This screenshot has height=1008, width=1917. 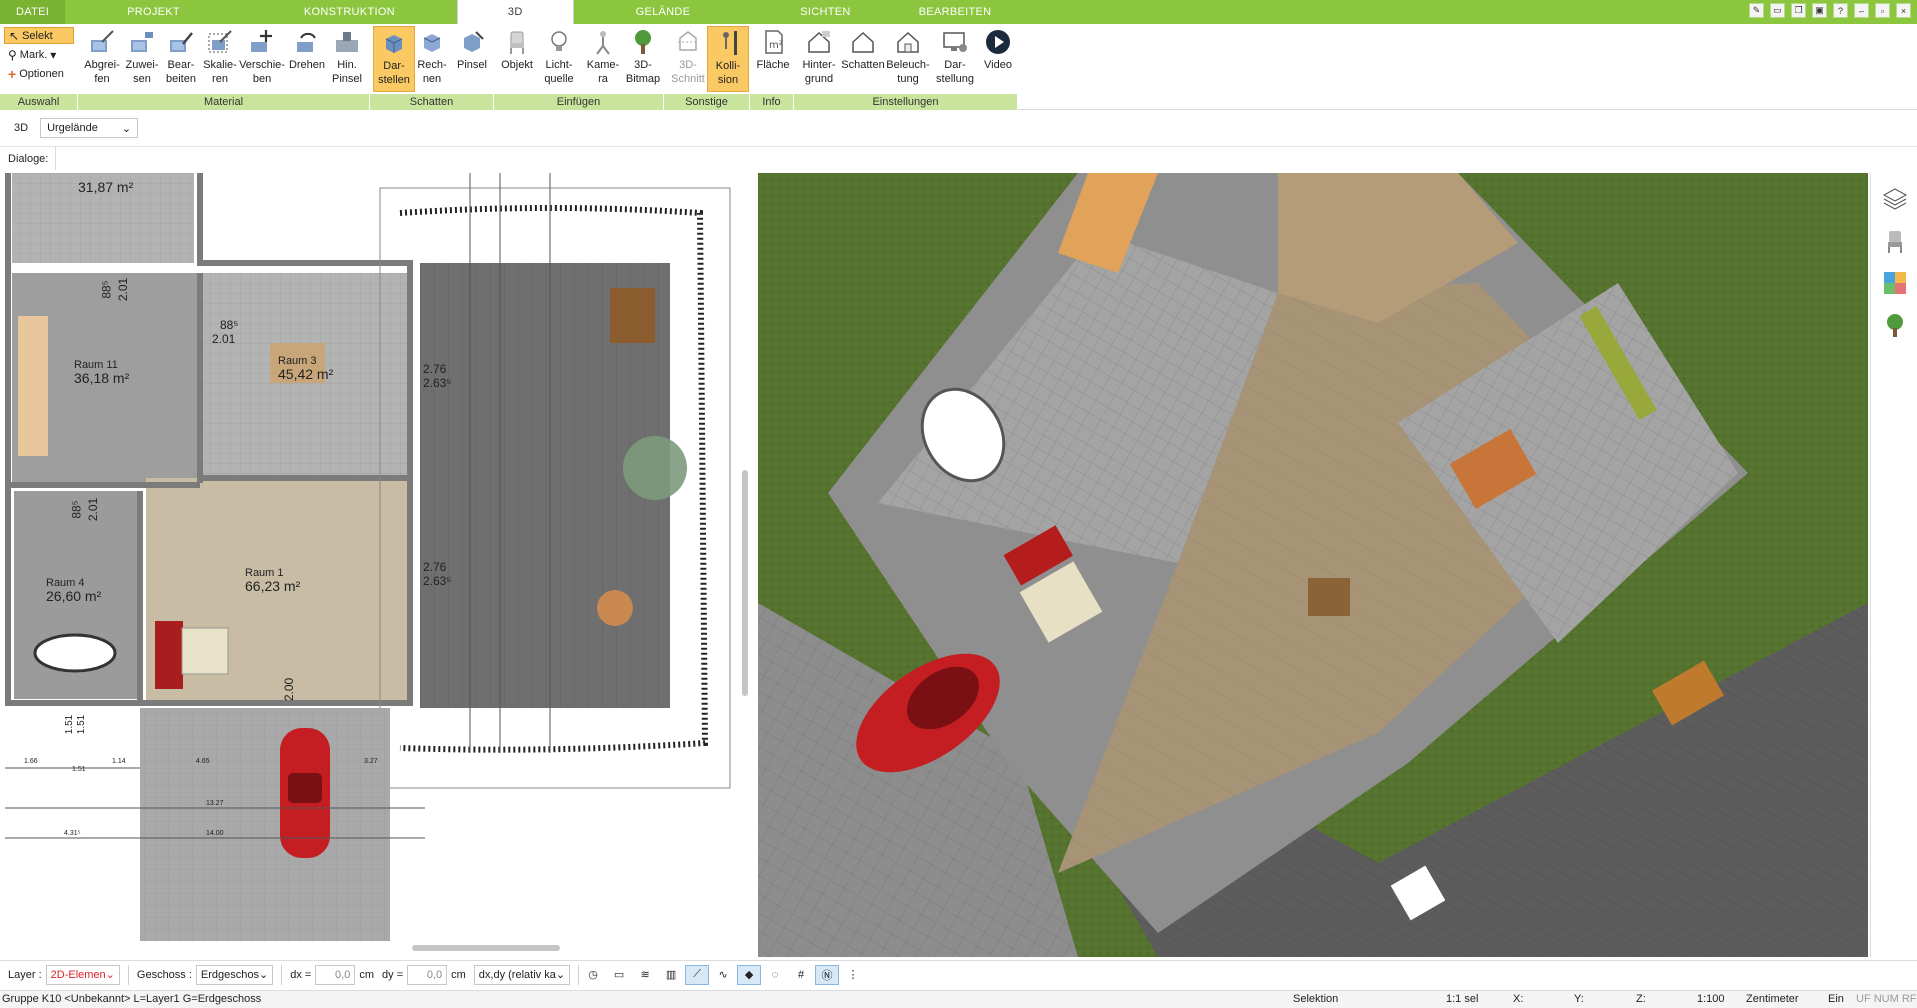 I want to click on options-tool: + Optionen, so click(x=39, y=73).